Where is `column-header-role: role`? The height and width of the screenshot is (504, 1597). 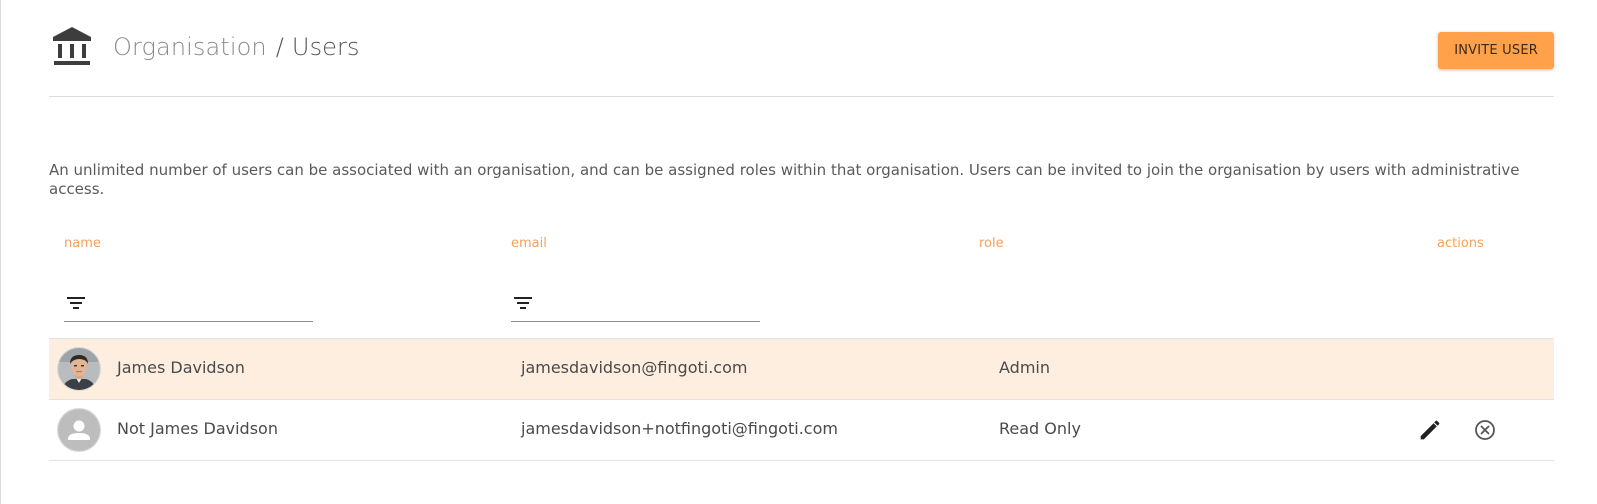
column-header-role: role is located at coordinates (991, 243).